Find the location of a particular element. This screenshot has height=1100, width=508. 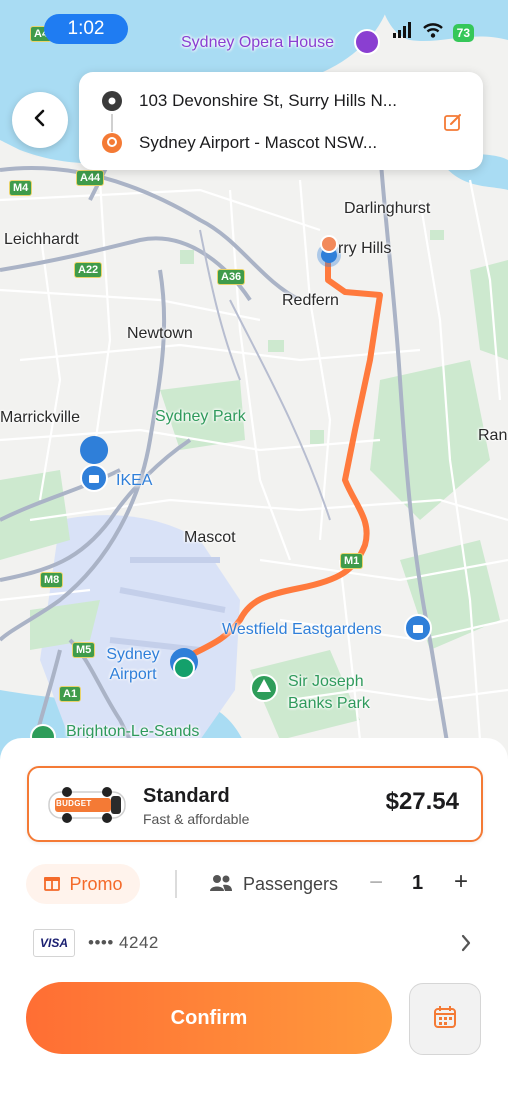

chevron-left-icon is located at coordinates (40, 120).